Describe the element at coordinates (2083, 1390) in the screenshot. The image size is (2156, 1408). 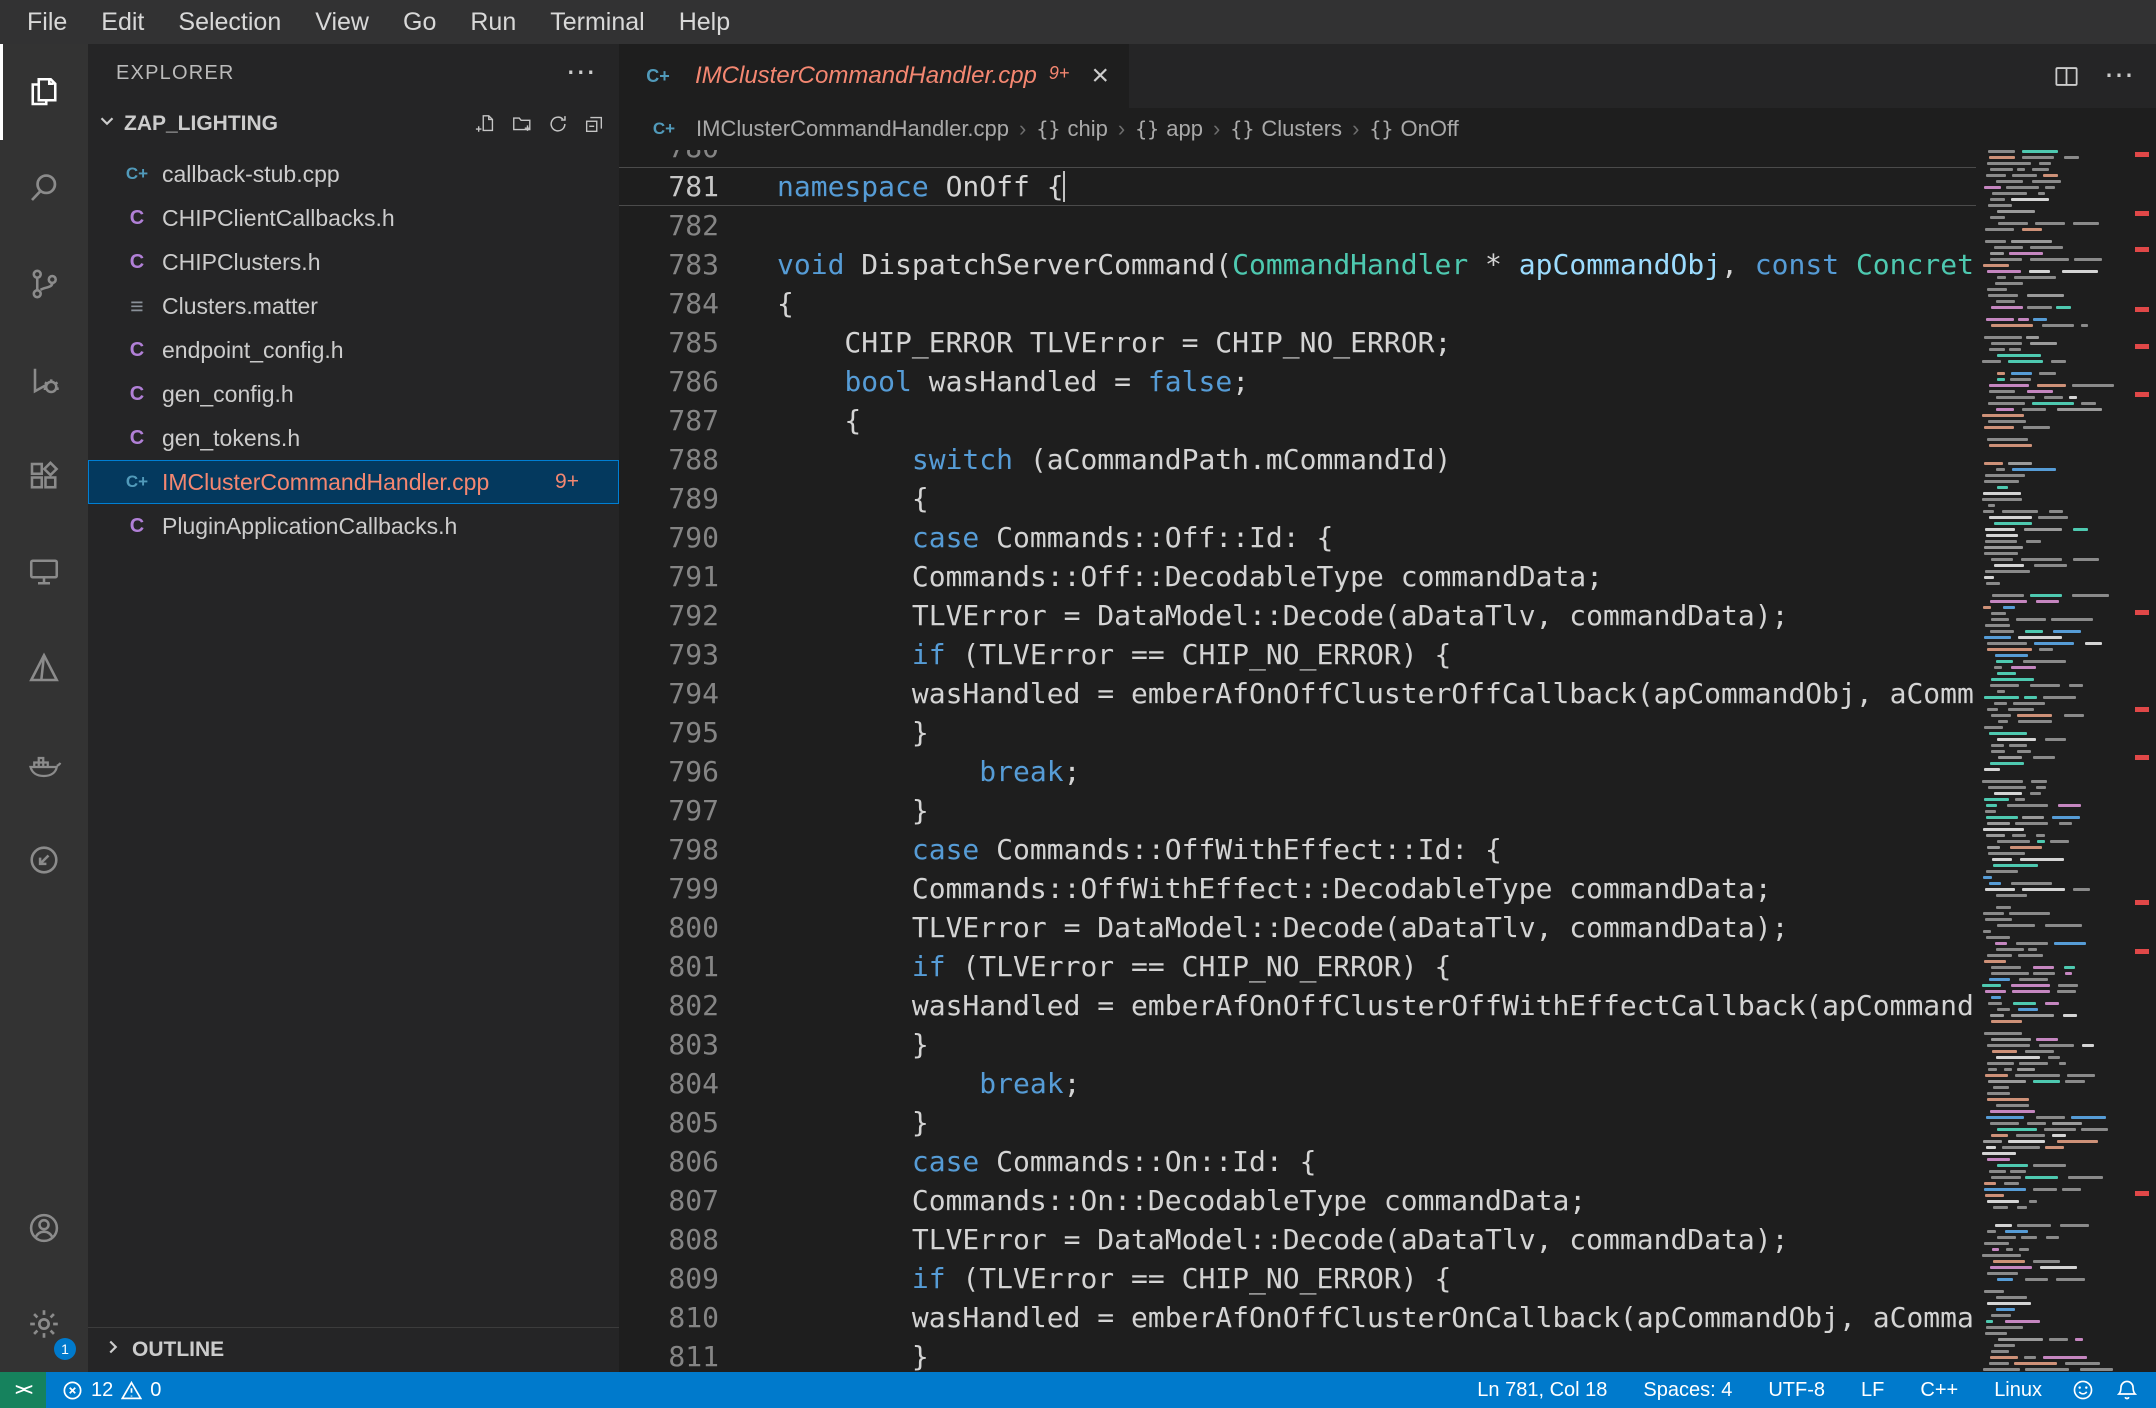
I see `feedback-icon` at that location.